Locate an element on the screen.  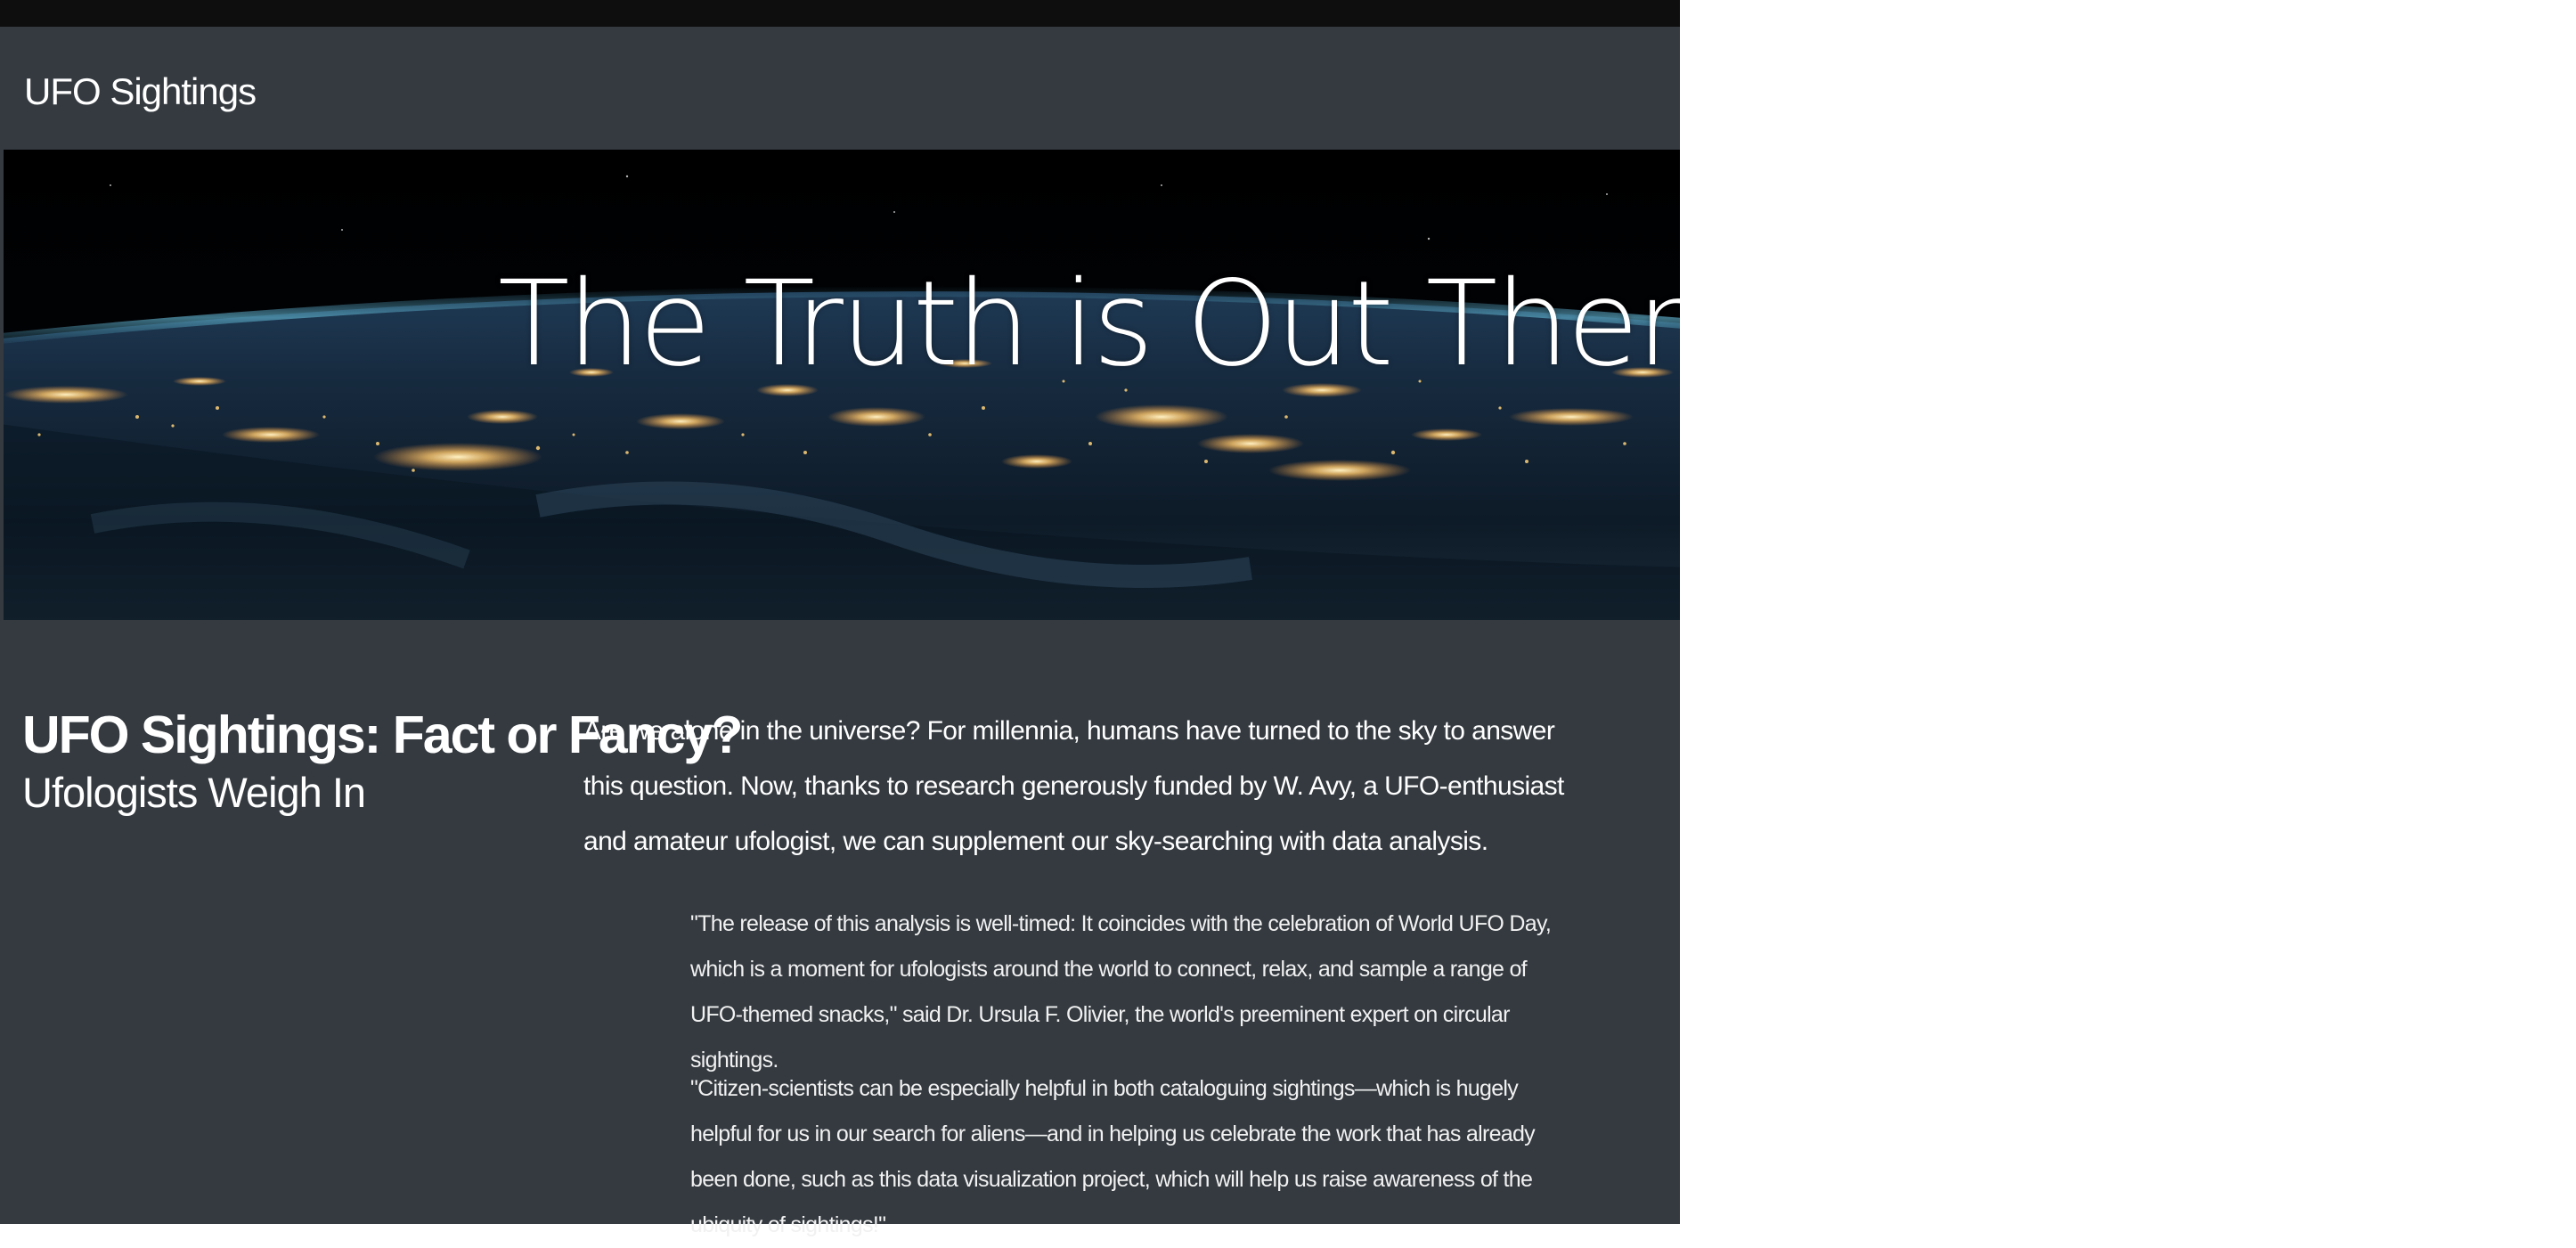
top-bar is located at coordinates (840, 13).